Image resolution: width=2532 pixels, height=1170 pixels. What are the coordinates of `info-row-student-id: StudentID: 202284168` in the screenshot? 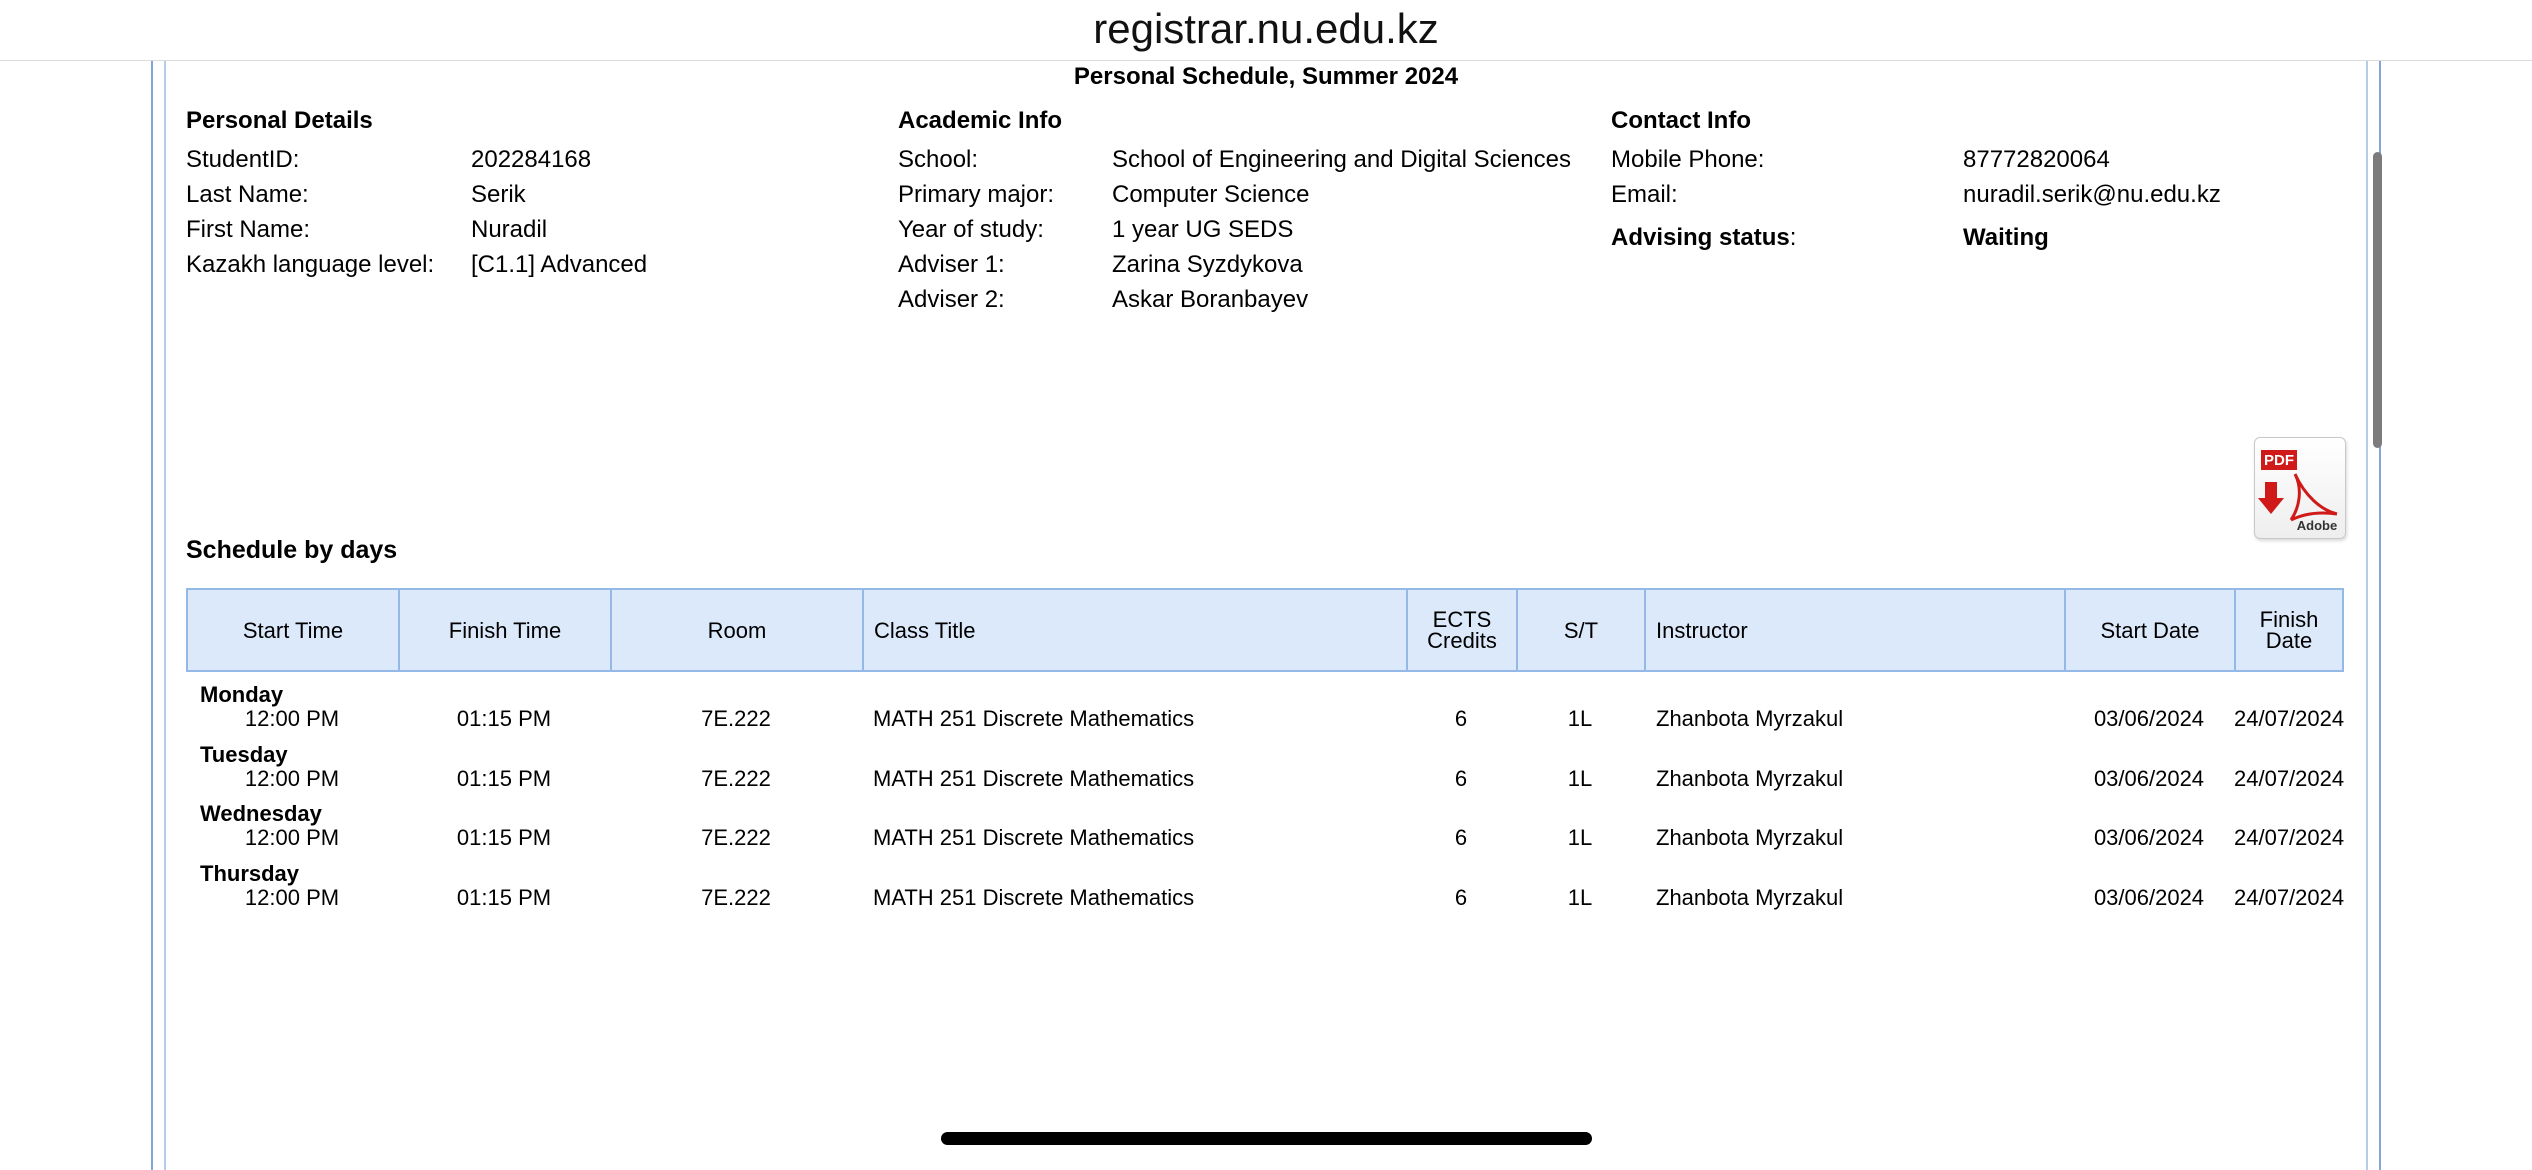 It's located at (416, 159).